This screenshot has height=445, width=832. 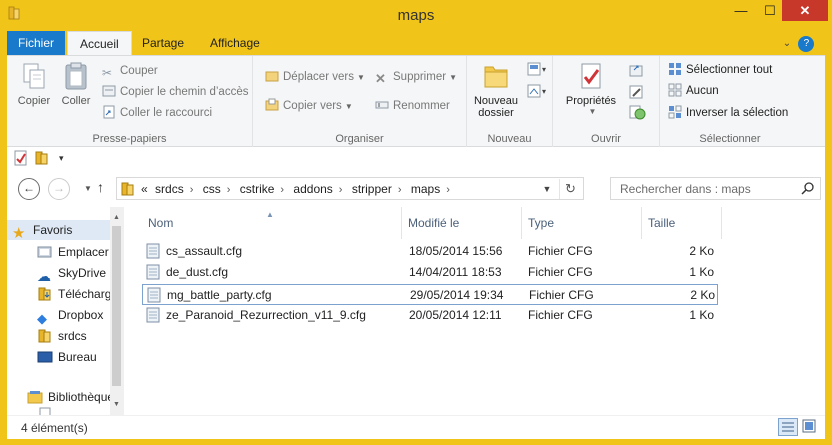 What do you see at coordinates (380, 78) in the screenshot?
I see `delete-x-icon: ✕` at bounding box center [380, 78].